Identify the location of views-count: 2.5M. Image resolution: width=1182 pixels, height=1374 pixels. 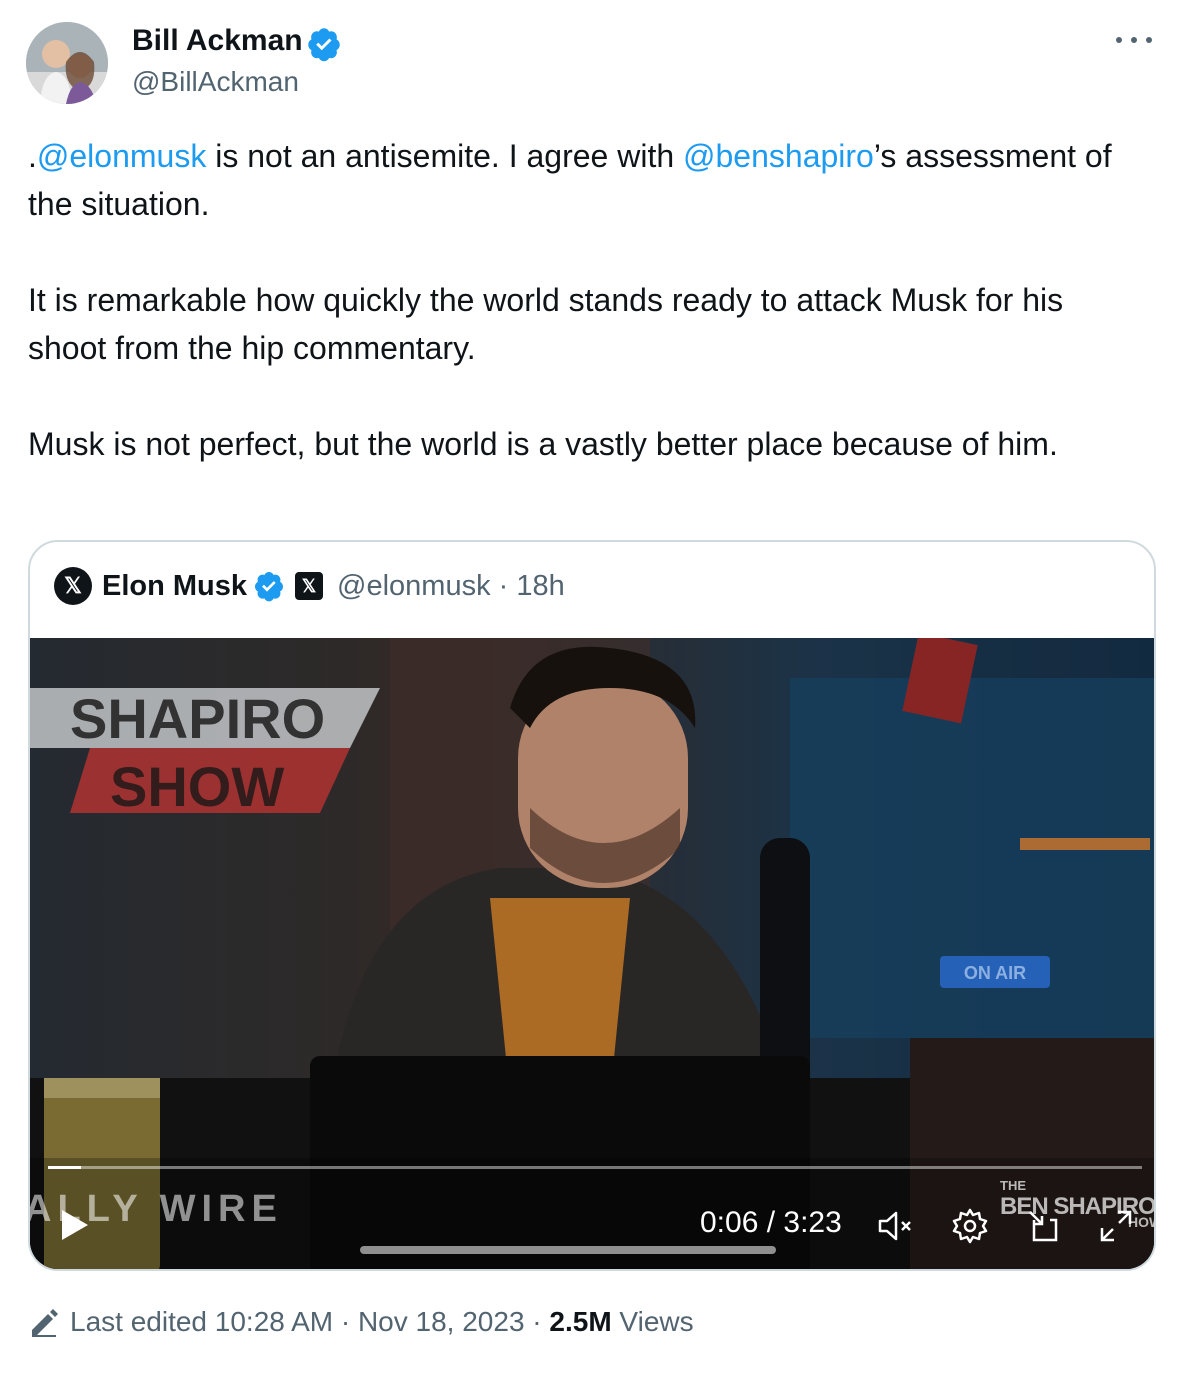
(580, 1321).